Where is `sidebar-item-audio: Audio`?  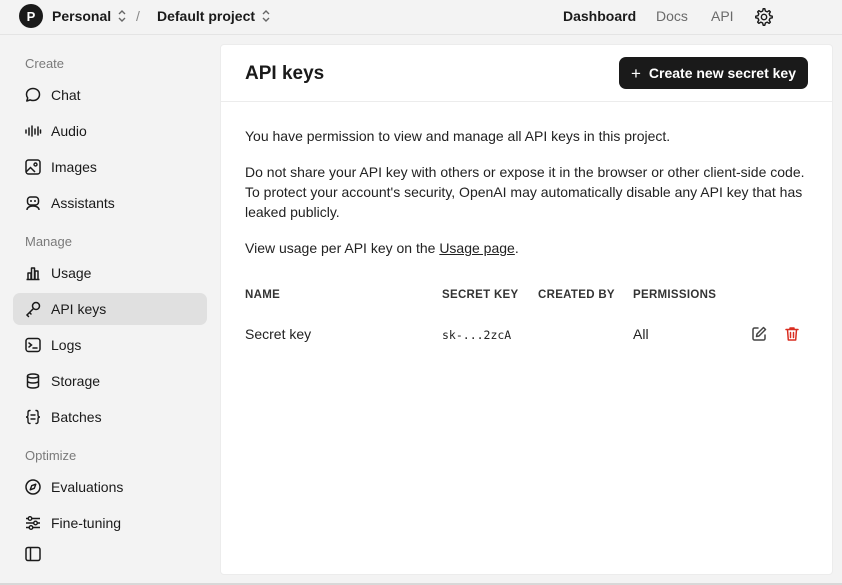
sidebar-item-audio: Audio is located at coordinates (110, 131).